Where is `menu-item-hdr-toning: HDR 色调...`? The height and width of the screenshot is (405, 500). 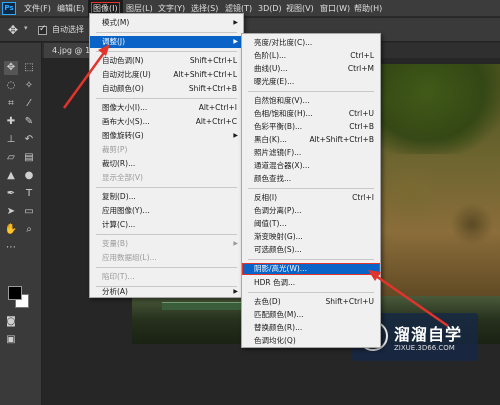
menu-item-hdr-toning: HDR 色调... is located at coordinates (311, 283).